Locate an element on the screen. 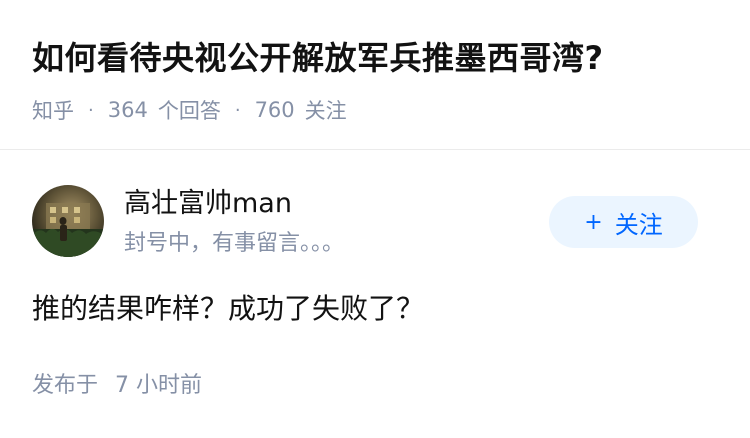  source-label: 知乎 is located at coordinates (53, 110).